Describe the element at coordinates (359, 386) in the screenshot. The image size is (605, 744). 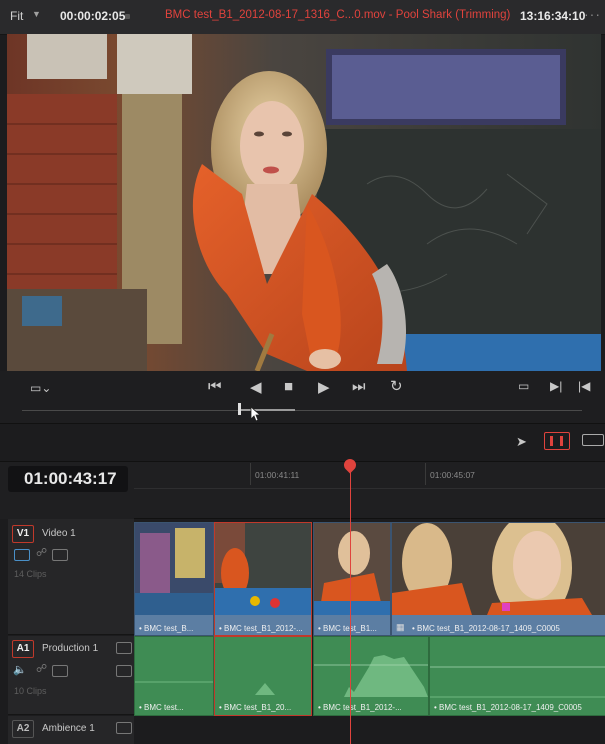
I see `go-to-end-icon: ⏭` at that location.